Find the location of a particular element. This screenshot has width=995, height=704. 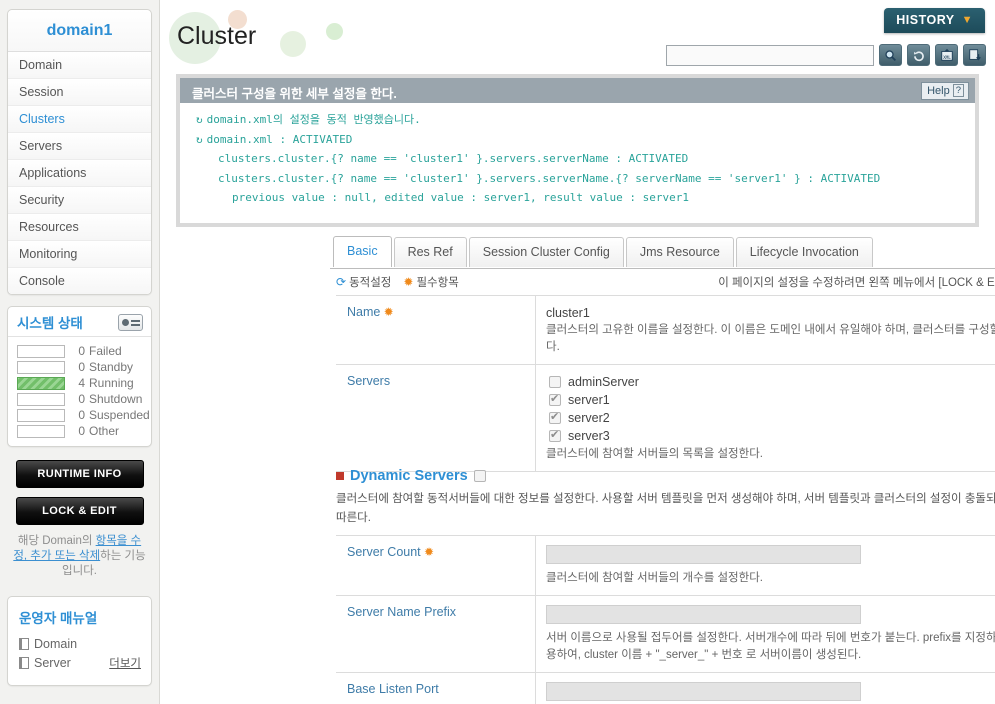

status-bar is located at coordinates (41, 399).